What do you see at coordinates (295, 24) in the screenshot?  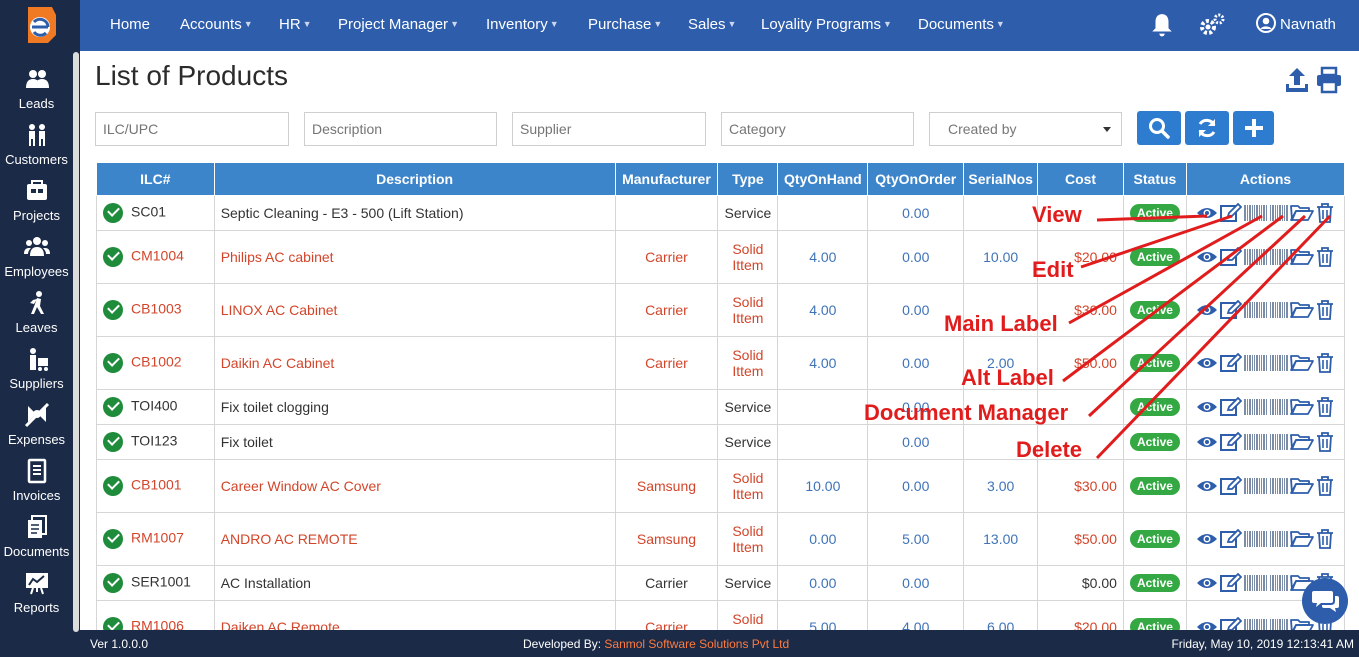 I see `nav-hr: HR ▼` at bounding box center [295, 24].